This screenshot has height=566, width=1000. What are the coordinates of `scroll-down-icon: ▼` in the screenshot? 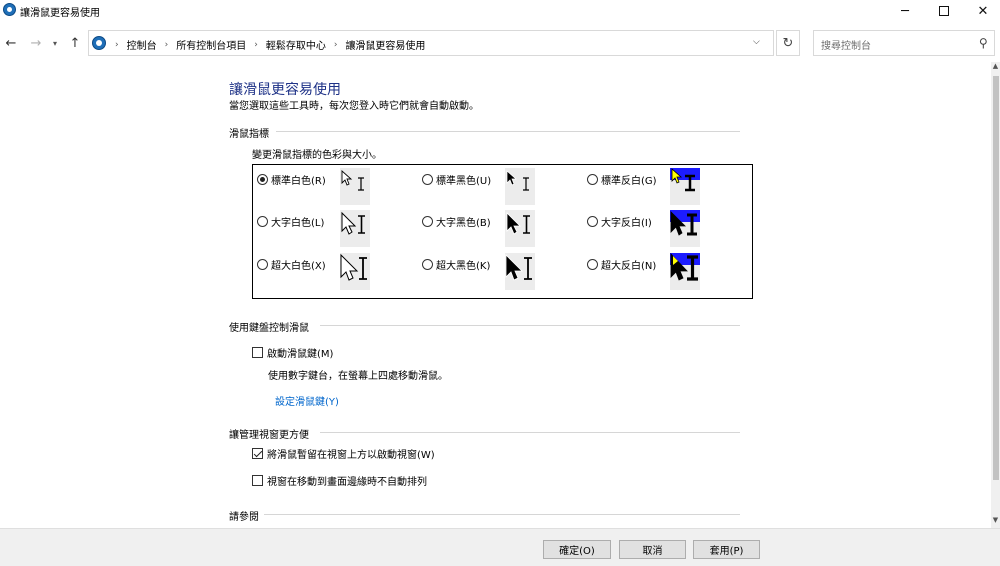 It's located at (995, 522).